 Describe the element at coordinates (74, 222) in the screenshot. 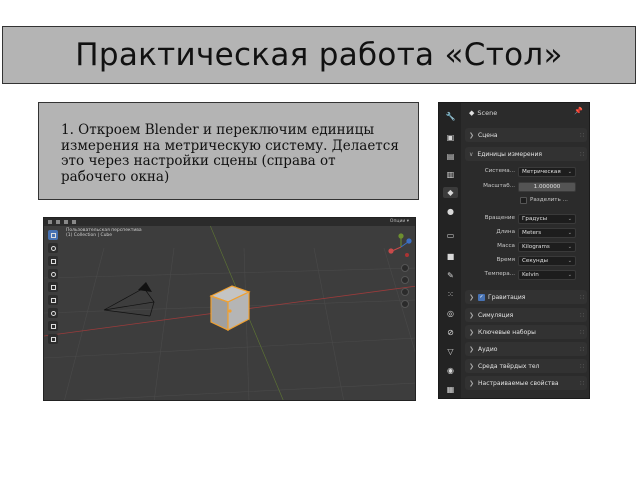

I see `select-menu-icon` at that location.